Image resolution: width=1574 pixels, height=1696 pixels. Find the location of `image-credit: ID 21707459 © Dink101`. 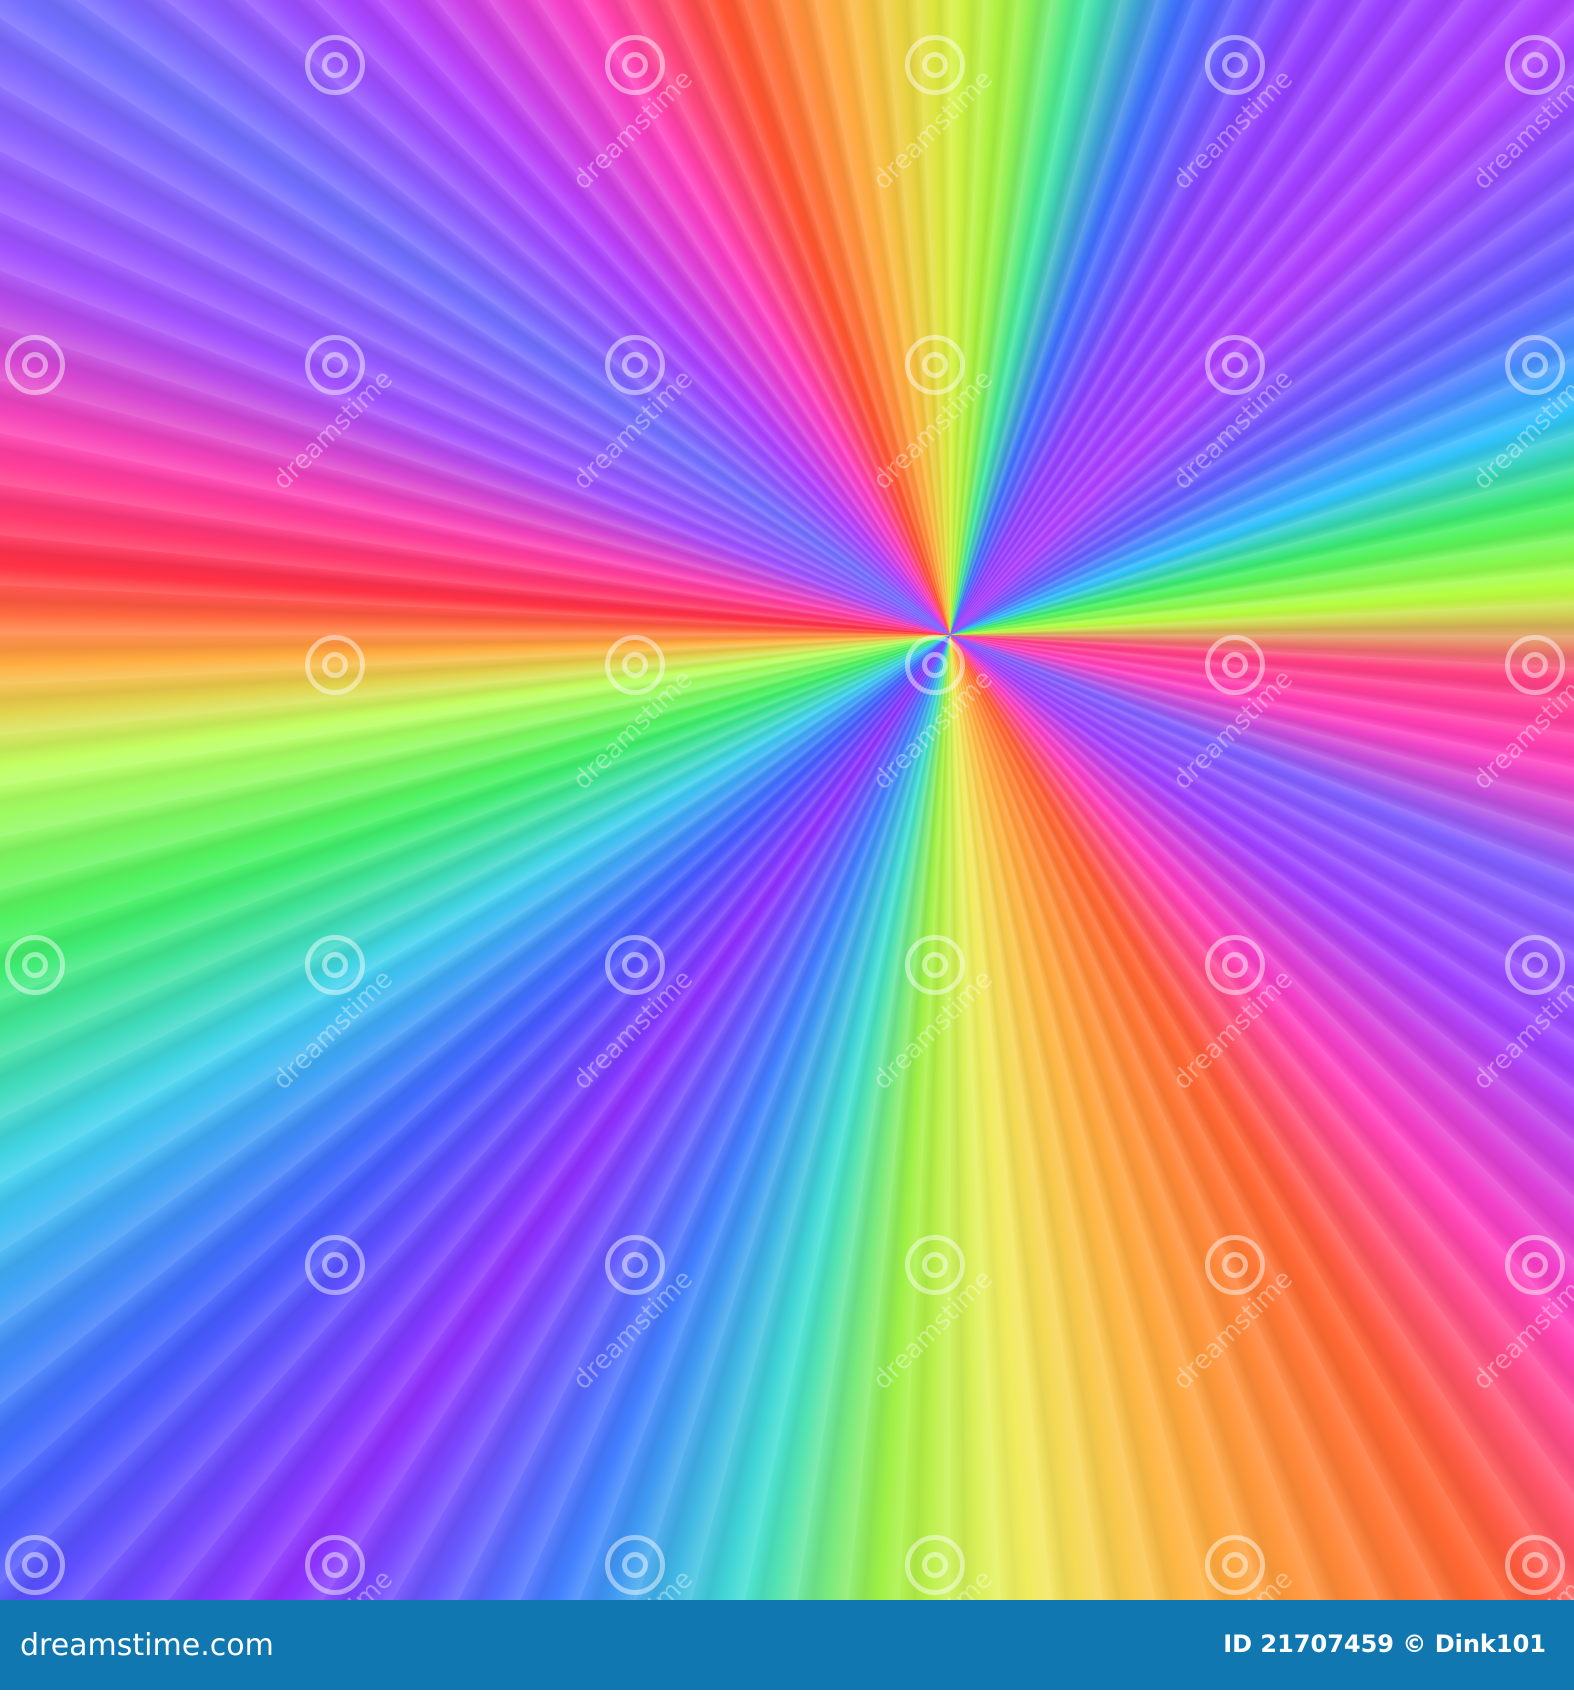

image-credit: ID 21707459 © Dink101 is located at coordinates (1384, 1644).